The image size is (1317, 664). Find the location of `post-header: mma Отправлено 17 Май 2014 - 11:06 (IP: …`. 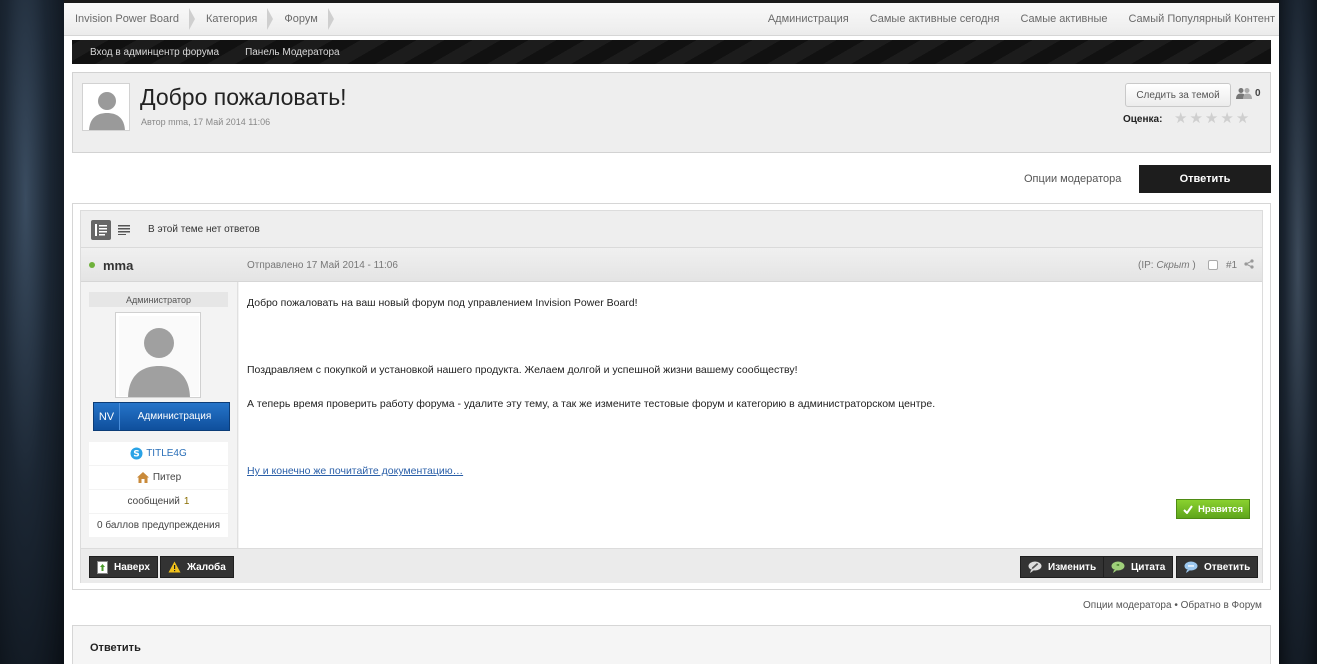

post-header: mma Отправлено 17 Май 2014 - 11:06 (IP: … is located at coordinates (671, 265).